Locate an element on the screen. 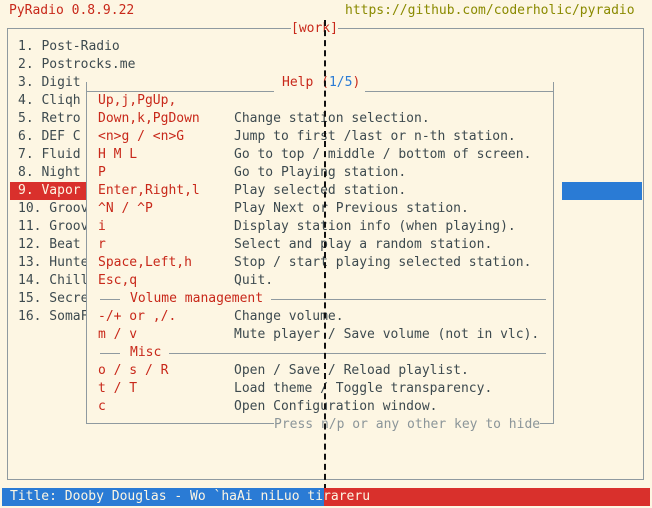 The image size is (652, 508). station-item: 14. Chill is located at coordinates (53, 281).